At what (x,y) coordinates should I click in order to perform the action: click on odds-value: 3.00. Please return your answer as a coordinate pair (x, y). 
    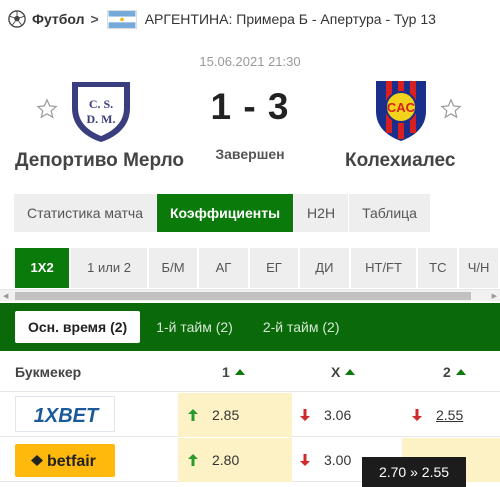
    Looking at the image, I should click on (338, 460).